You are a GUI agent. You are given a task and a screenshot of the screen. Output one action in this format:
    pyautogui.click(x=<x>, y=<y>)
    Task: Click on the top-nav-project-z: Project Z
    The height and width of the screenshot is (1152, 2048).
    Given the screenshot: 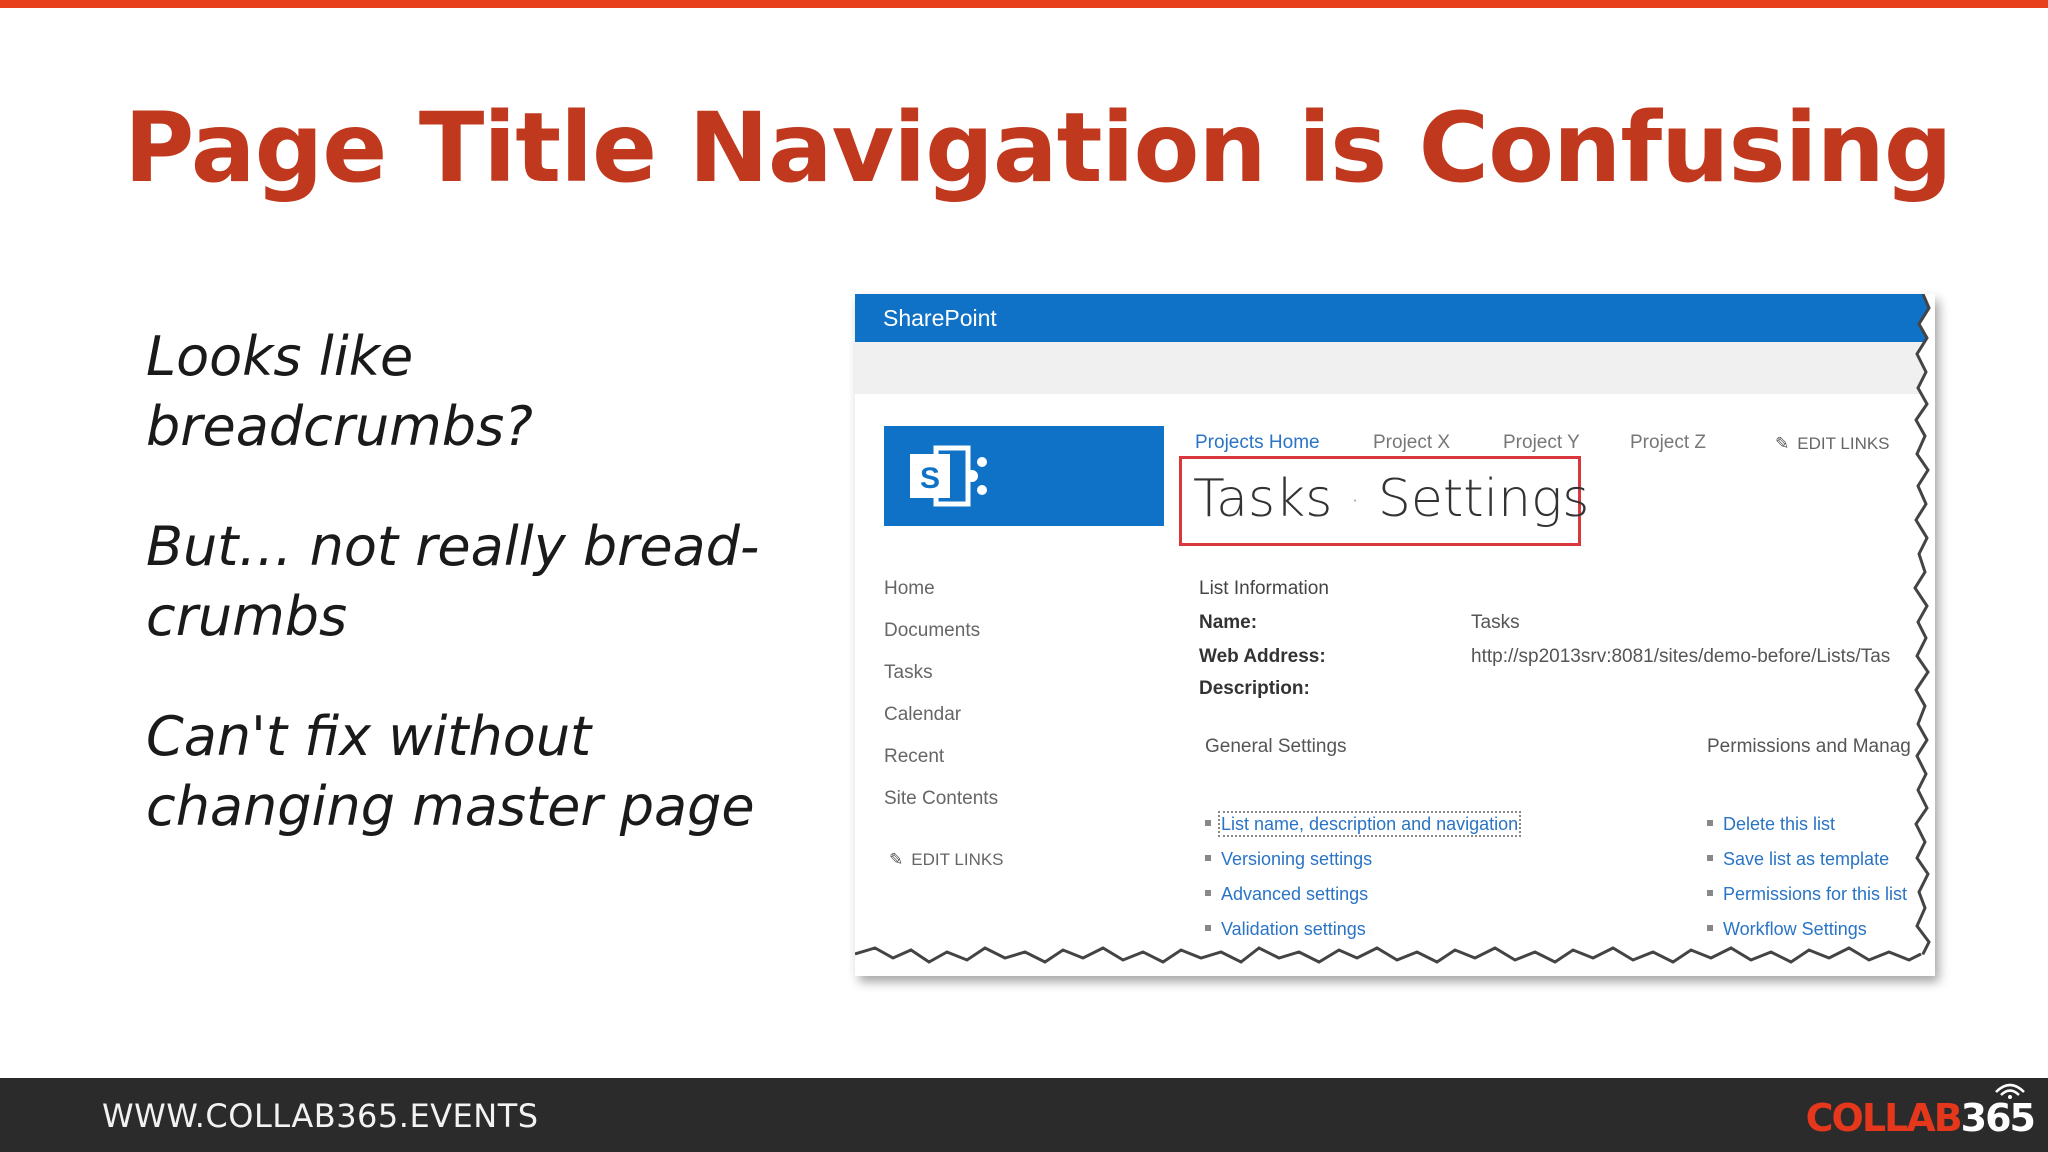 What is the action you would take?
    pyautogui.click(x=1668, y=443)
    